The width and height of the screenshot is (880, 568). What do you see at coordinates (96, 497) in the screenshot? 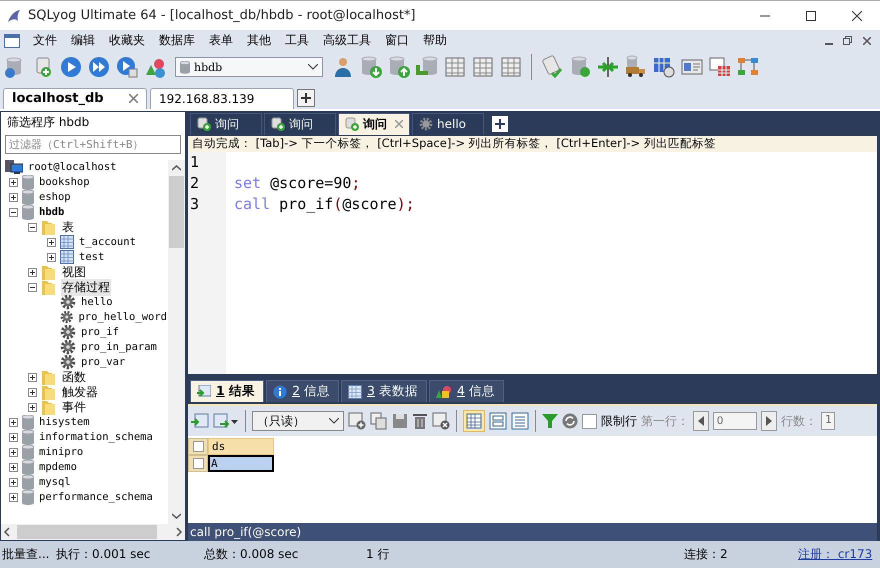
I see `tree-item: performance_schema` at bounding box center [96, 497].